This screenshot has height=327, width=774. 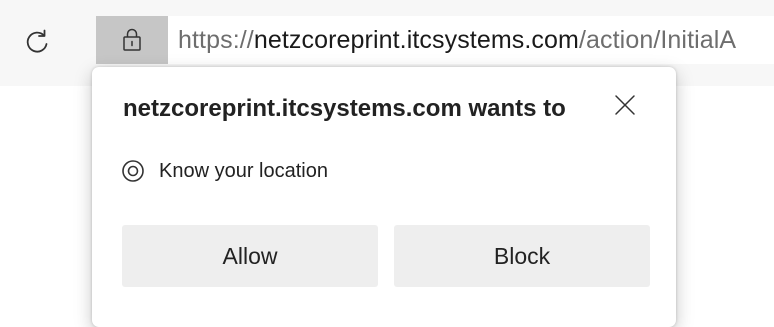 I want to click on refresh-button, so click(x=38, y=42).